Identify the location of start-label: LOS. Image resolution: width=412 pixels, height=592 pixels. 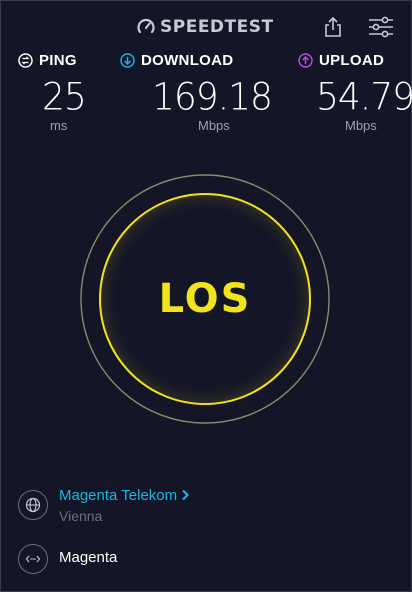
(205, 299).